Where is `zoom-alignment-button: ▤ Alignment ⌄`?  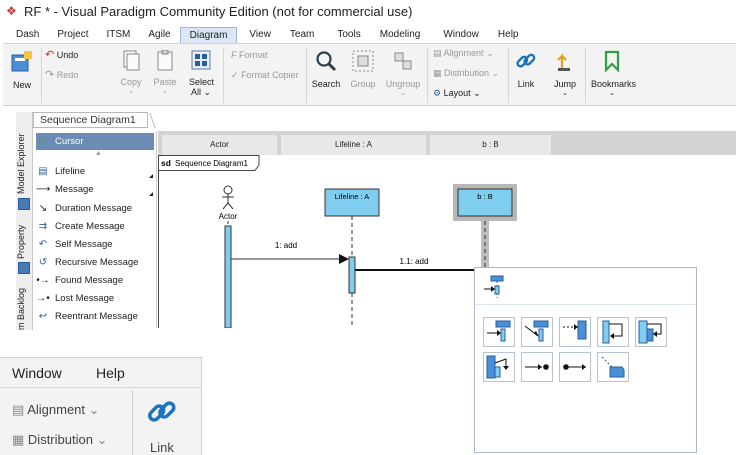 zoom-alignment-button: ▤ Alignment ⌄ is located at coordinates (56, 410).